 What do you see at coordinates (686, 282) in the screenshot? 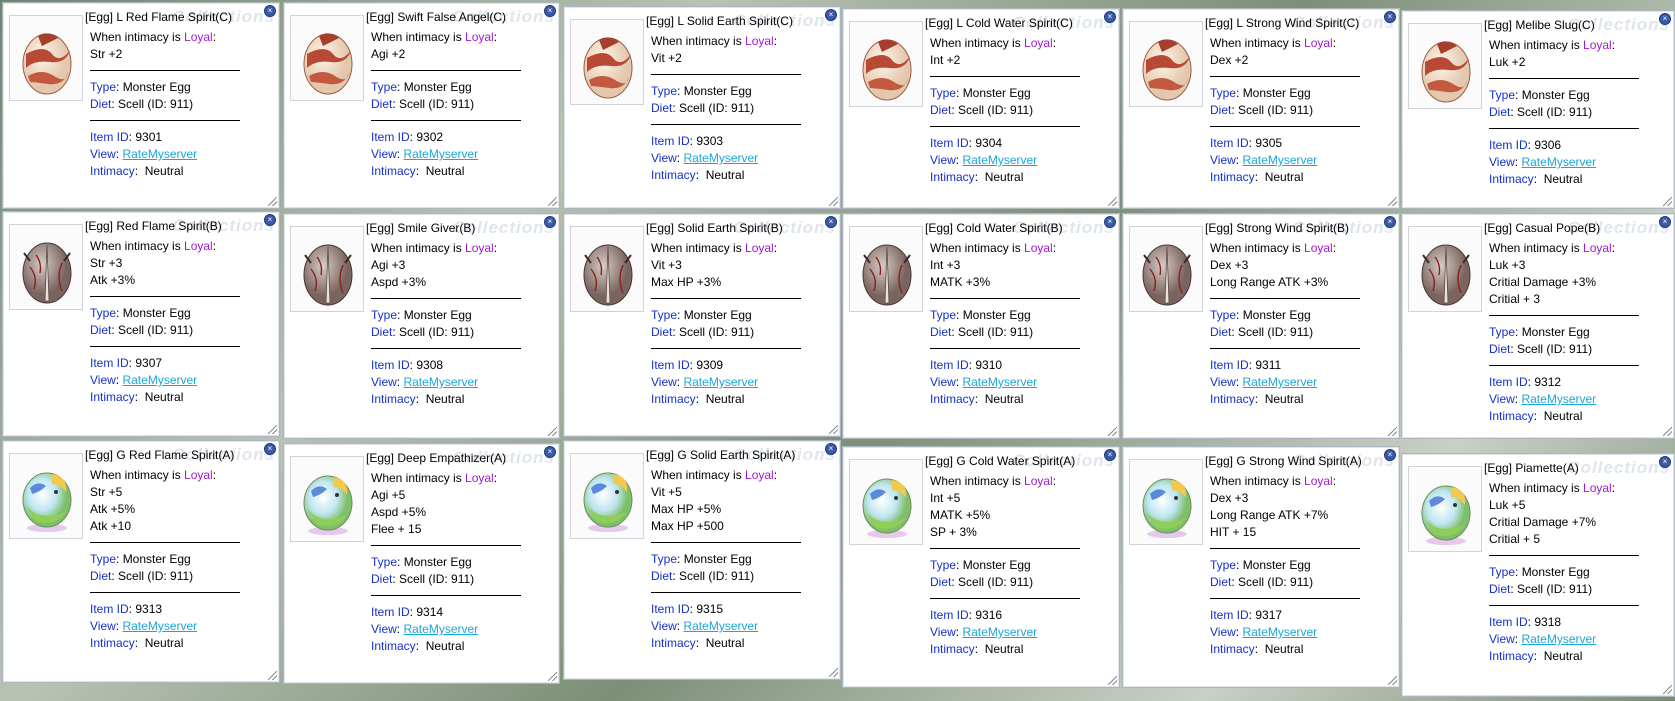
I see `bonus-line: Max HP +3%` at bounding box center [686, 282].